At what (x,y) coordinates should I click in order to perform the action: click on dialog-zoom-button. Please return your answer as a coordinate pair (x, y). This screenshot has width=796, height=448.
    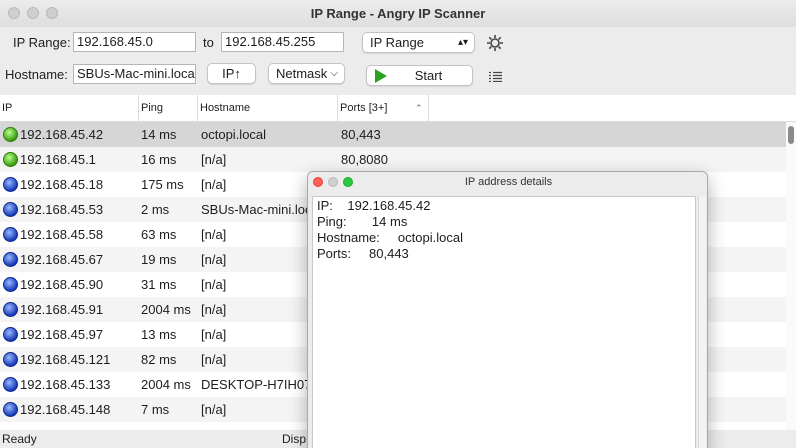
    Looking at the image, I should click on (348, 182).